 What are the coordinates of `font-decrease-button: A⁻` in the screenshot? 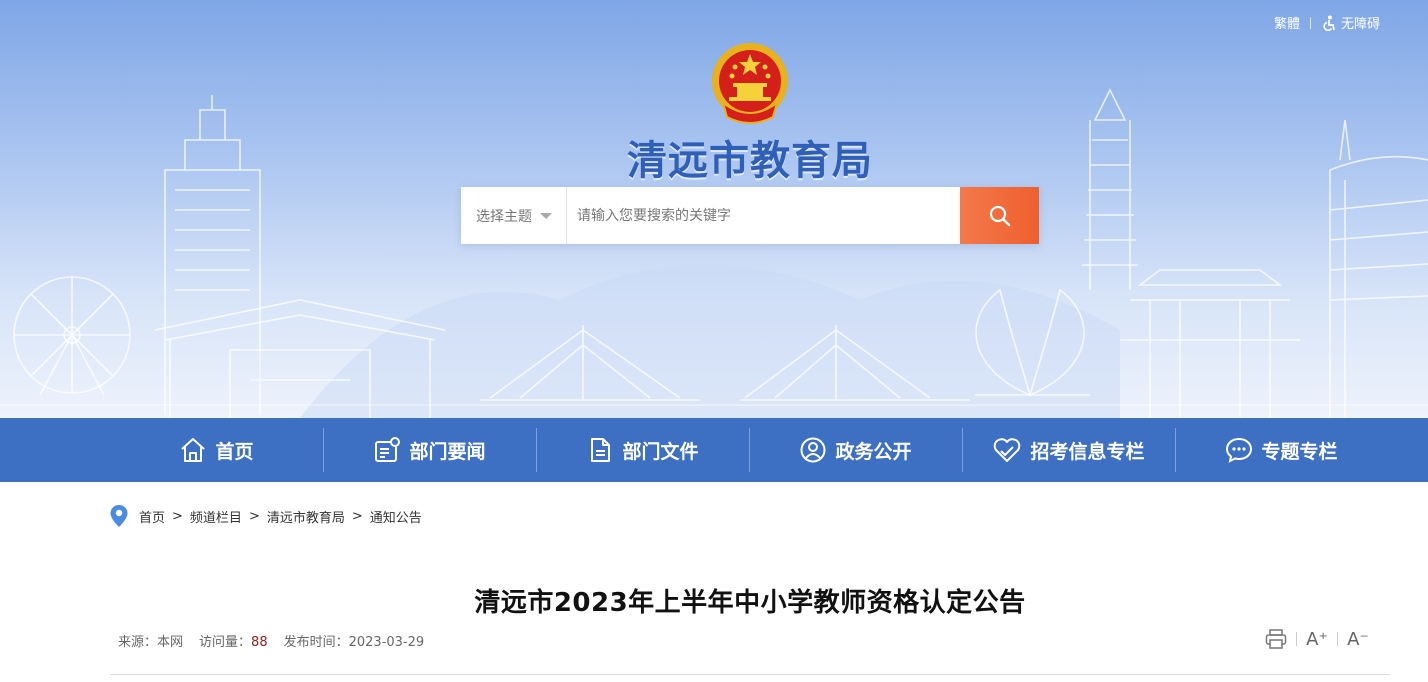 It's located at (1358, 639).